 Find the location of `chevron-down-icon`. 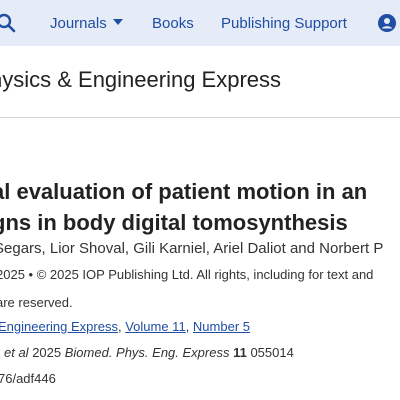

chevron-down-icon is located at coordinates (117, 22).